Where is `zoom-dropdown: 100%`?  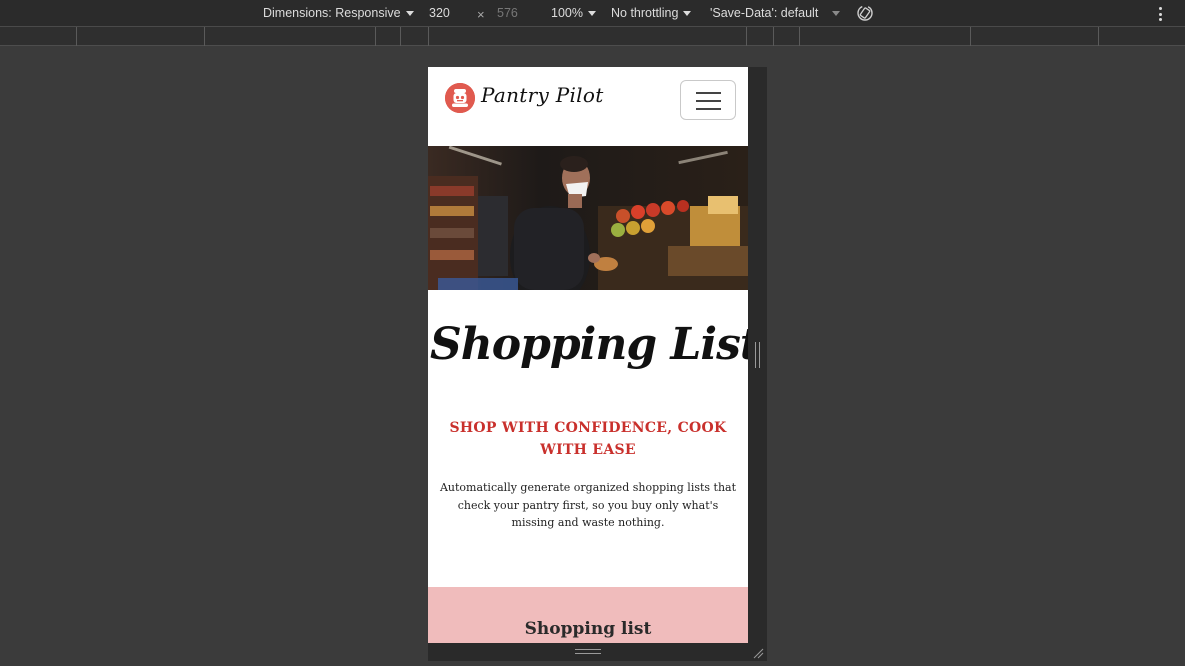
zoom-dropdown: 100% is located at coordinates (573, 13).